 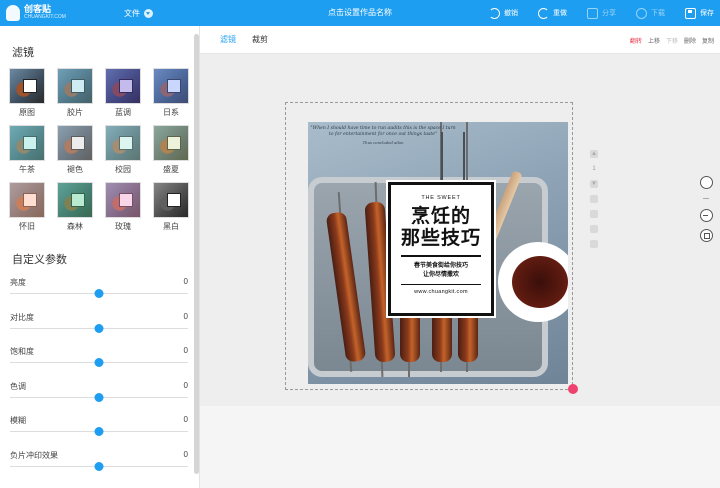 What do you see at coordinates (494, 13) in the screenshot?
I see `undo-icon` at bounding box center [494, 13].